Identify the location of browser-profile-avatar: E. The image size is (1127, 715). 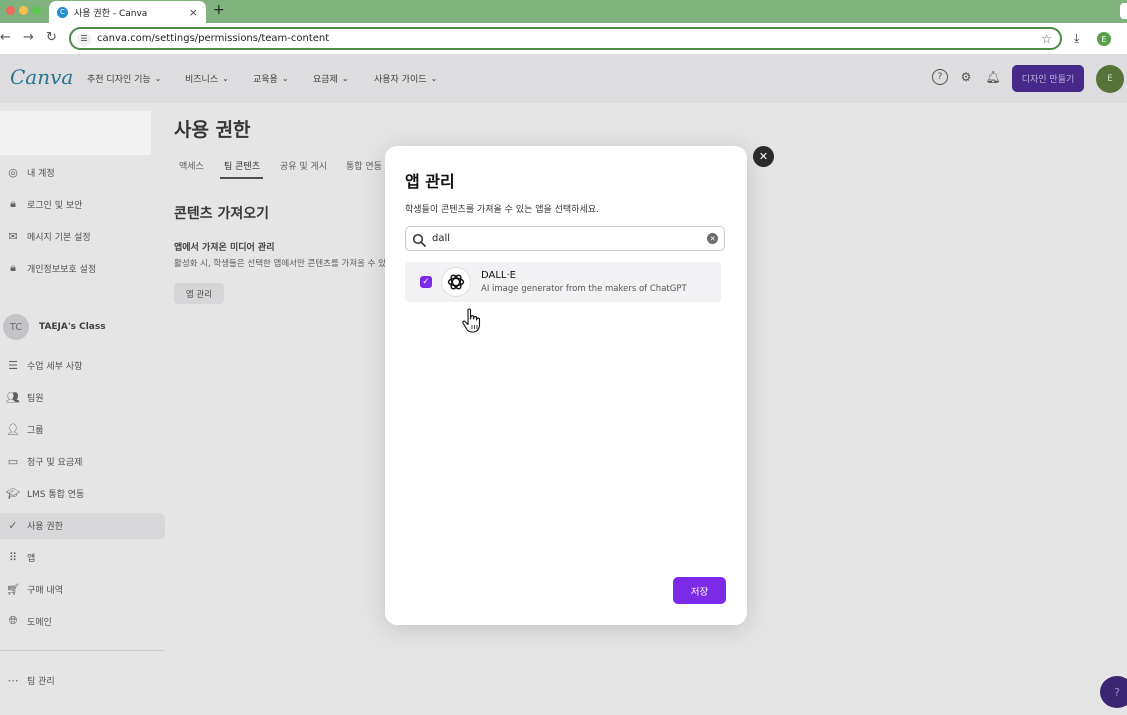
(1104, 39).